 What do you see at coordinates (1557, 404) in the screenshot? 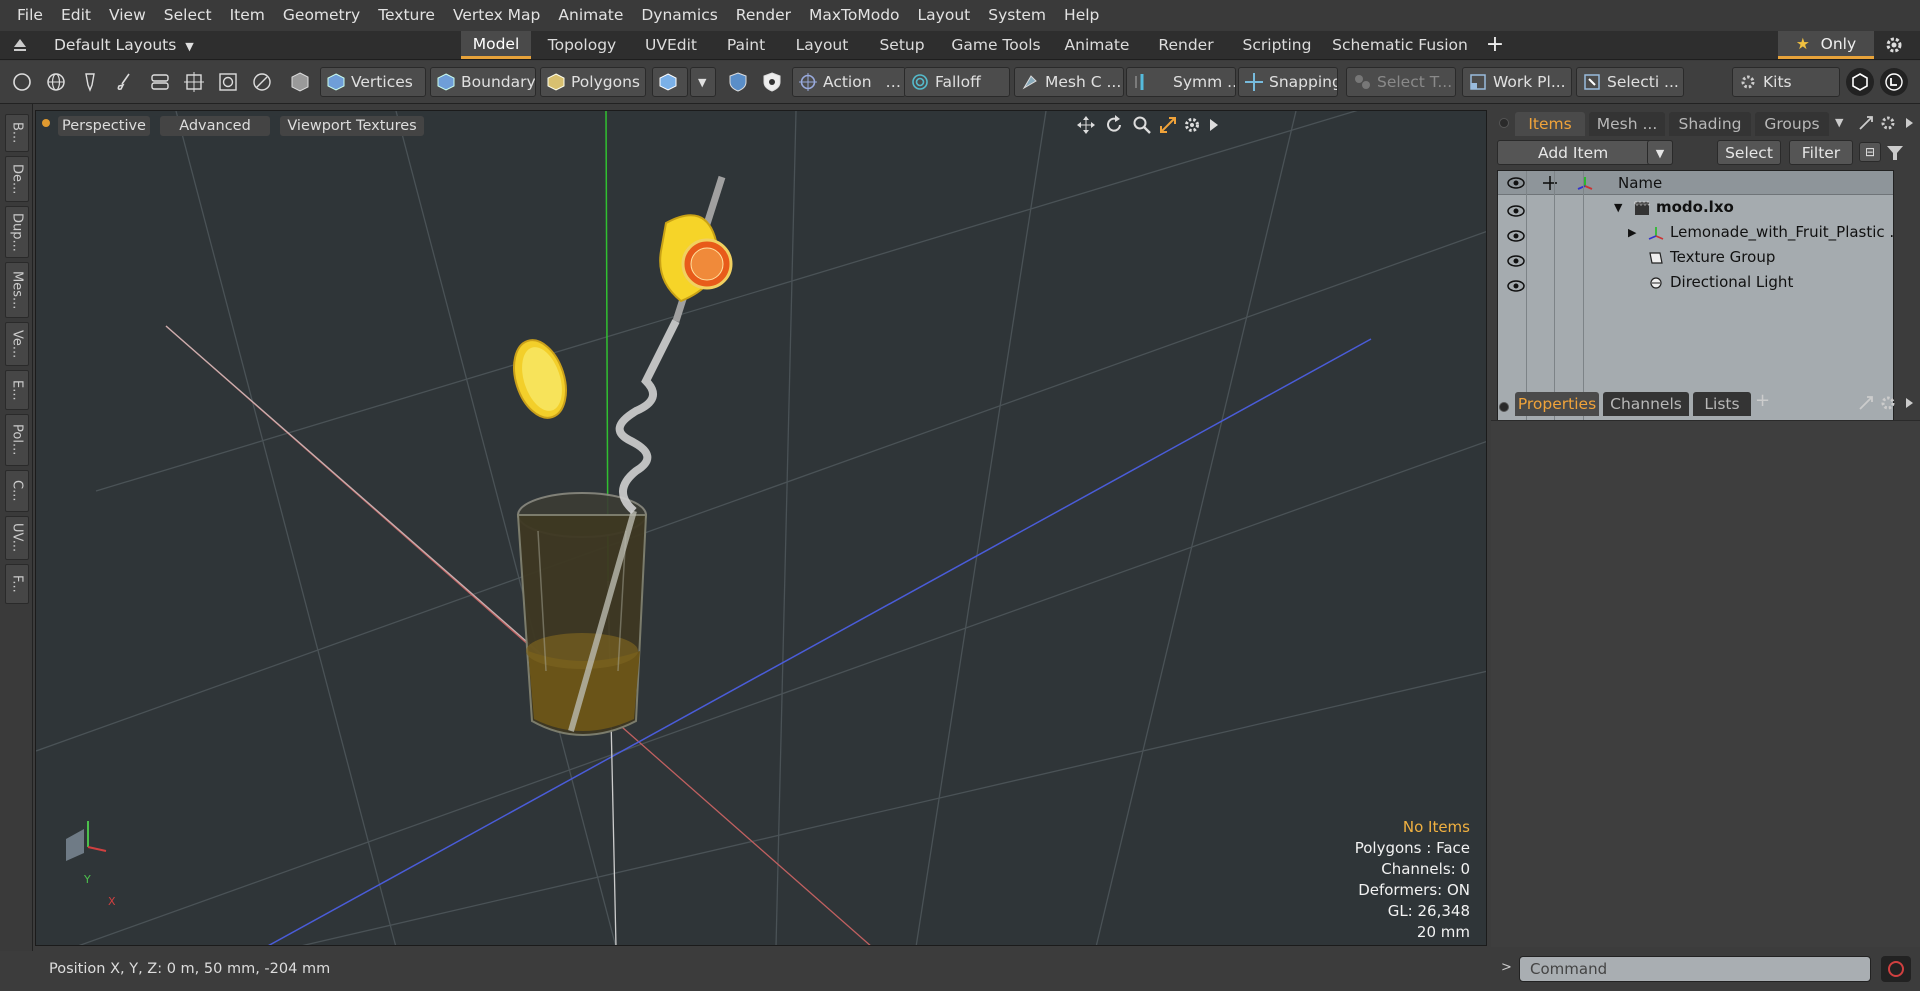
I see `tab-properties: Properties` at bounding box center [1557, 404].